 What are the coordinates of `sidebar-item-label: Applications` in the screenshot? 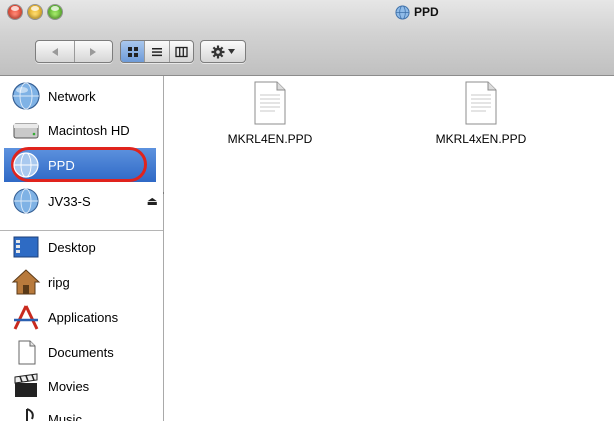 It's located at (83, 317).